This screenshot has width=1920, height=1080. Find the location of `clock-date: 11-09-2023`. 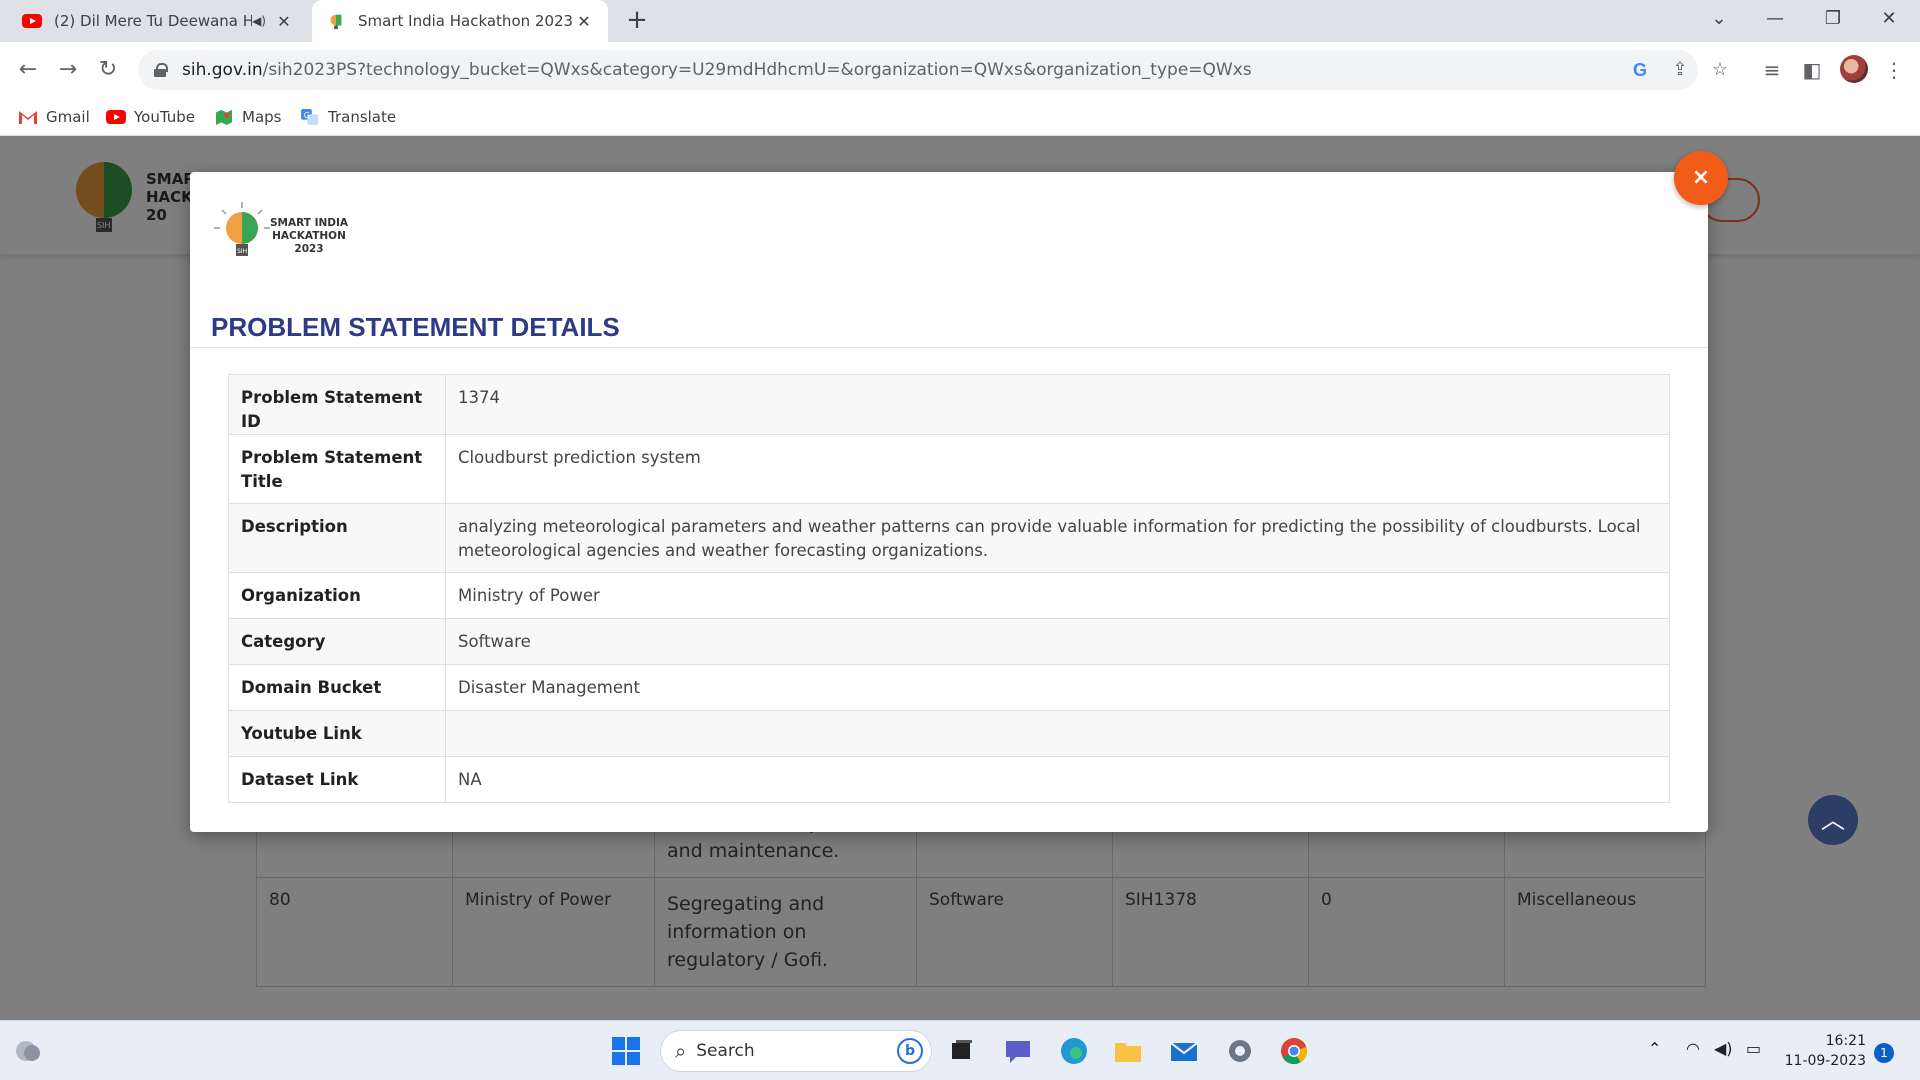

clock-date: 11-09-2023 is located at coordinates (1825, 1061).